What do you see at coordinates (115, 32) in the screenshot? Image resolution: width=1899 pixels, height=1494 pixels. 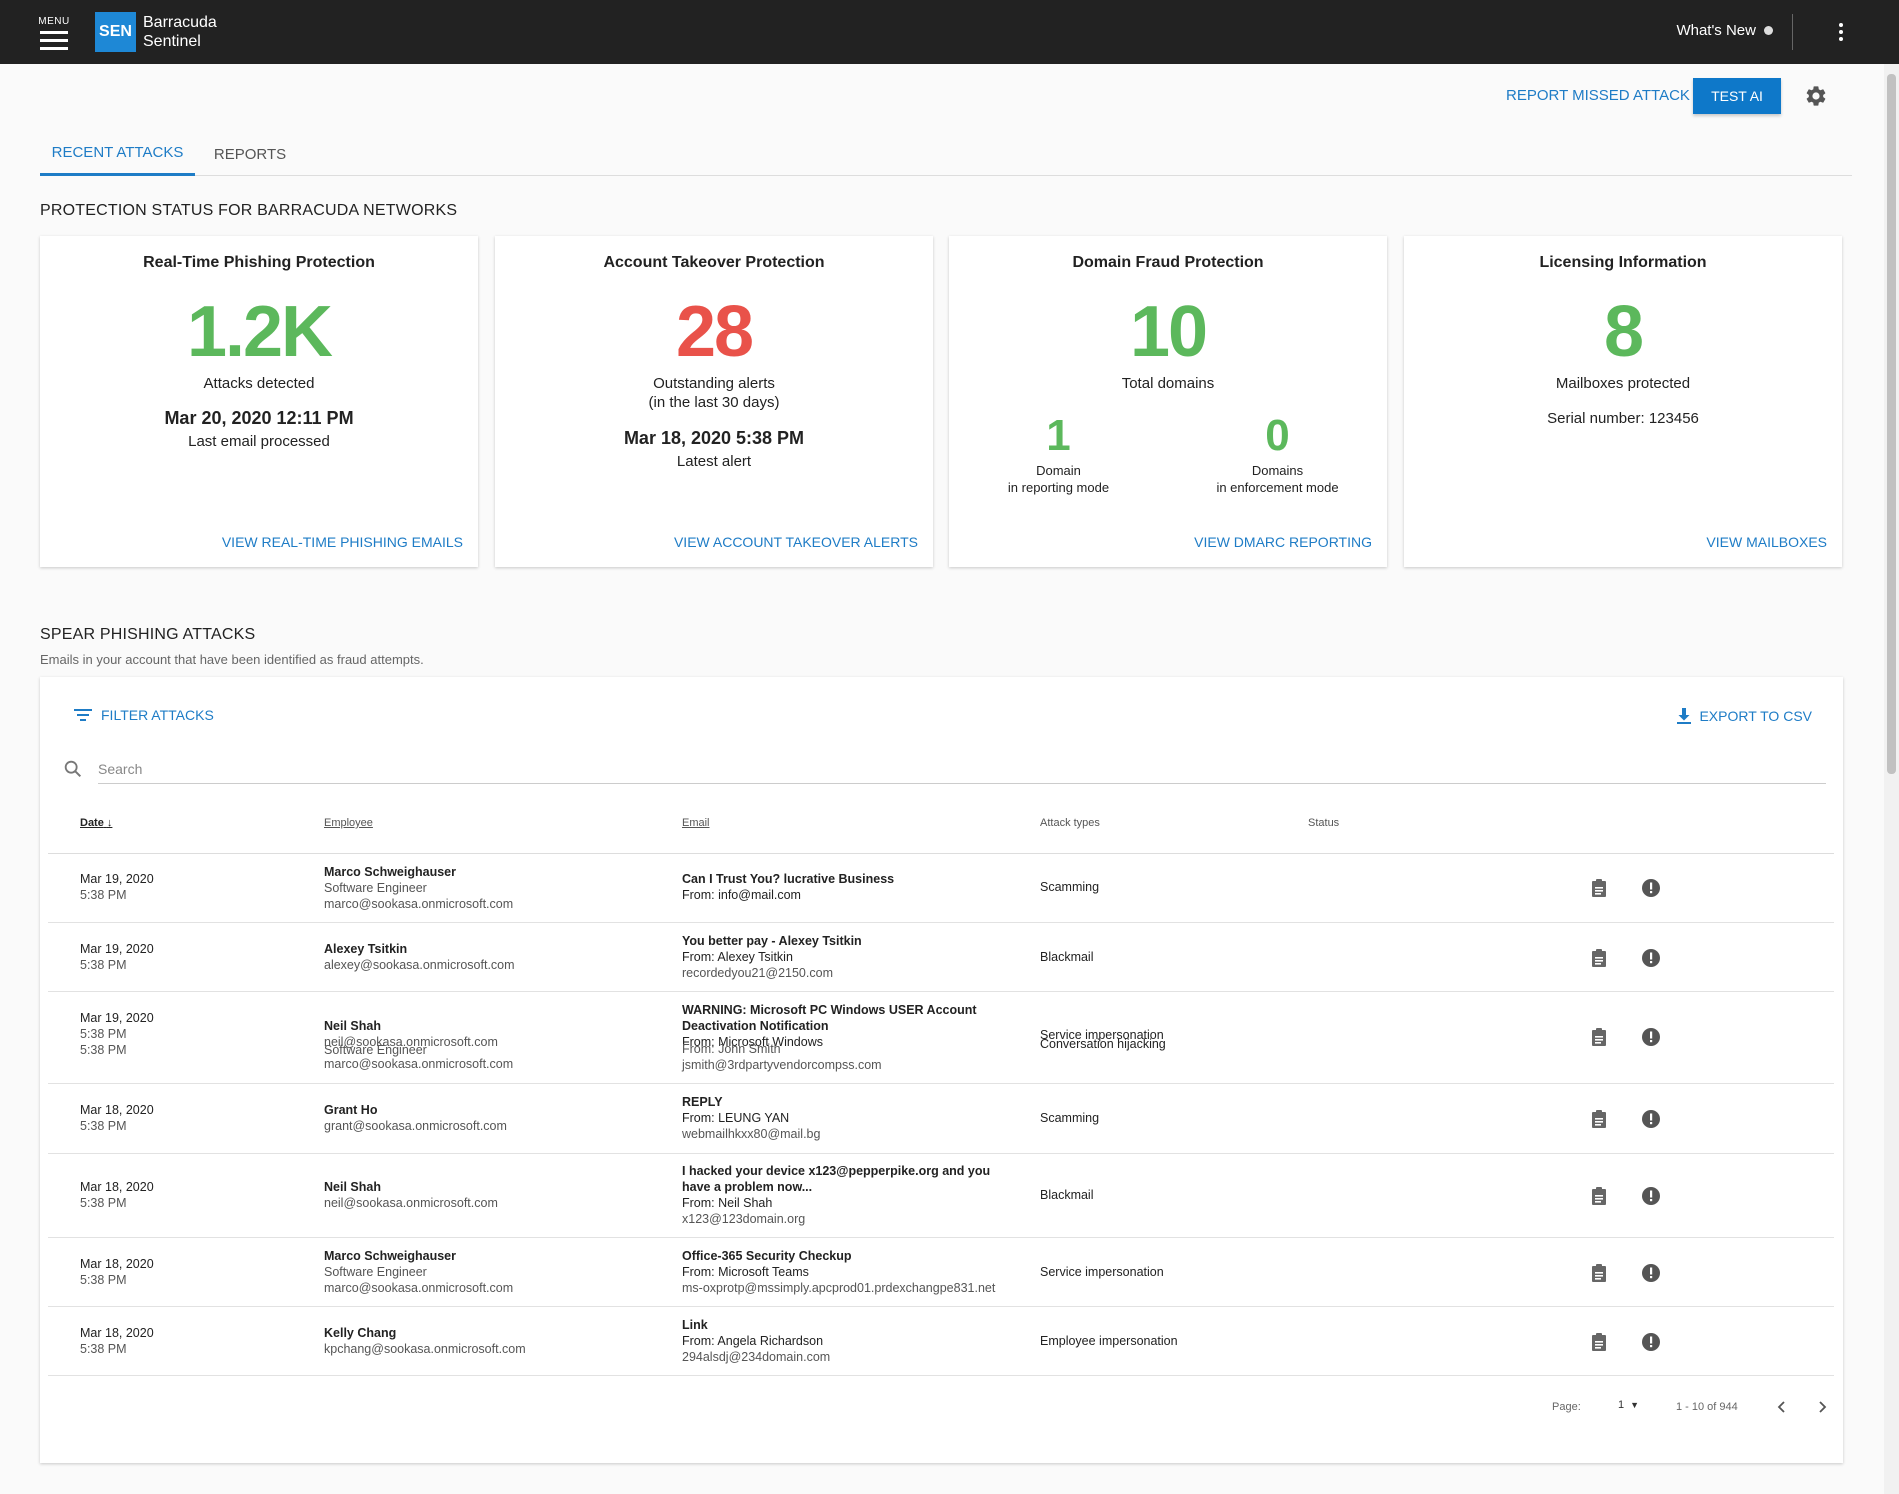 I see `sentinel-logo: SEN` at bounding box center [115, 32].